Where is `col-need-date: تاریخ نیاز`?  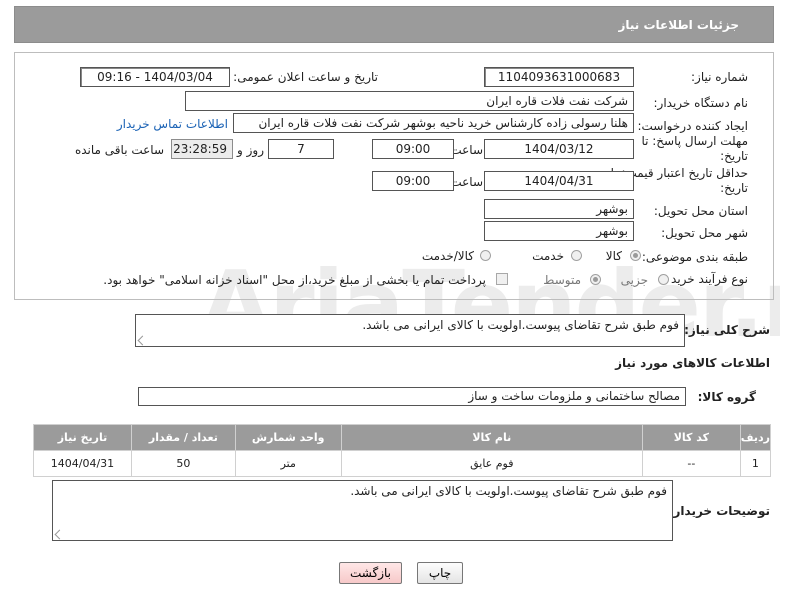 col-need-date: تاریخ نیاز is located at coordinates (82, 437).